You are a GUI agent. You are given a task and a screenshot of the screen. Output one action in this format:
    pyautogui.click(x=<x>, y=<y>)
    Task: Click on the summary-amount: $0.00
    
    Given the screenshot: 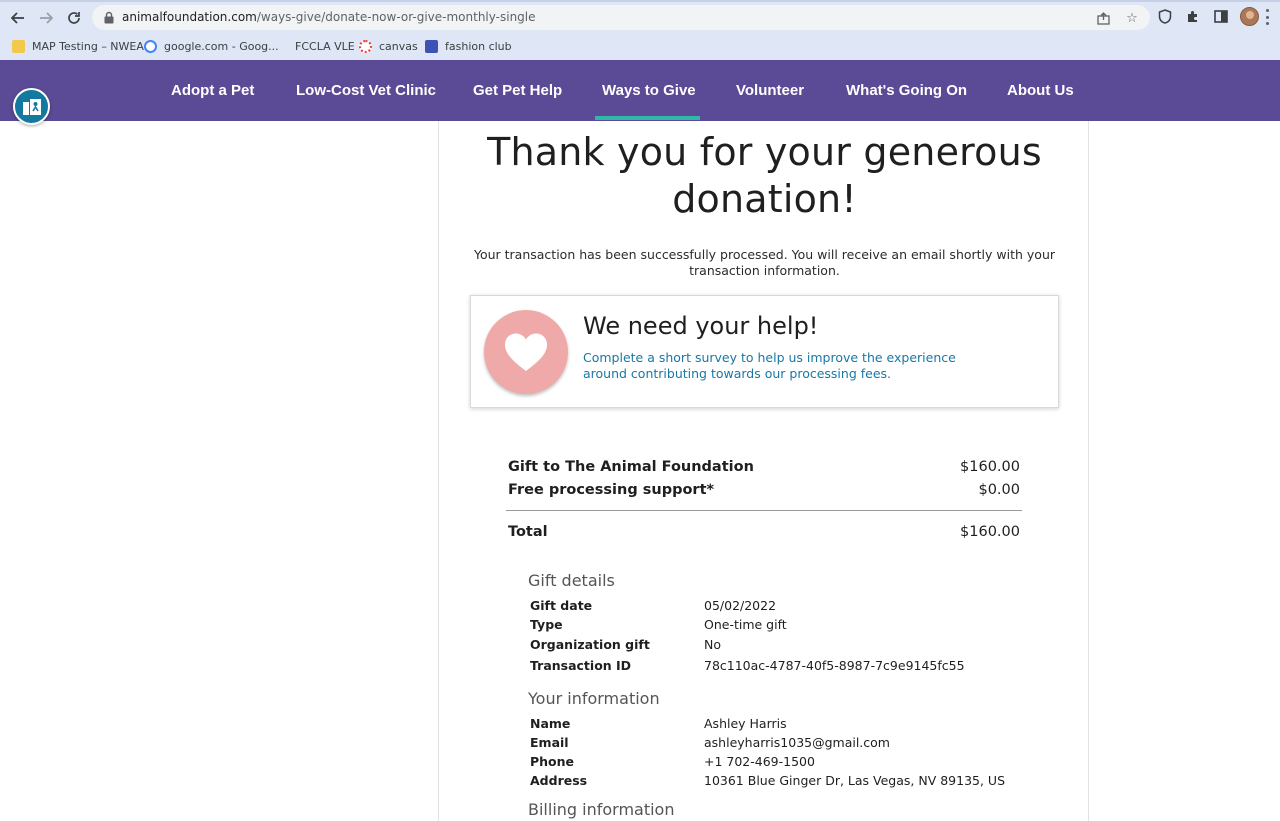 What is the action you would take?
    pyautogui.click(x=999, y=490)
    